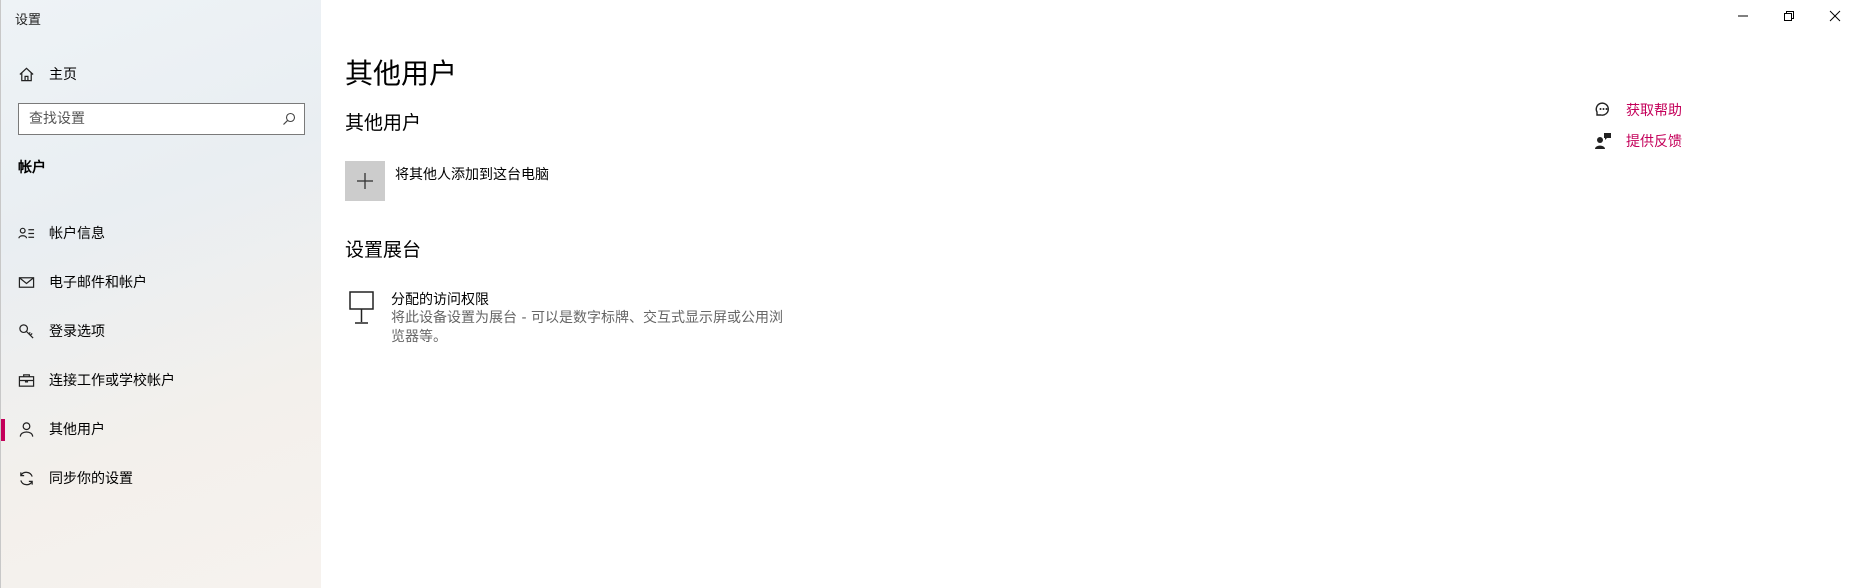 The height and width of the screenshot is (588, 1858). I want to click on person-card-icon, so click(26, 233).